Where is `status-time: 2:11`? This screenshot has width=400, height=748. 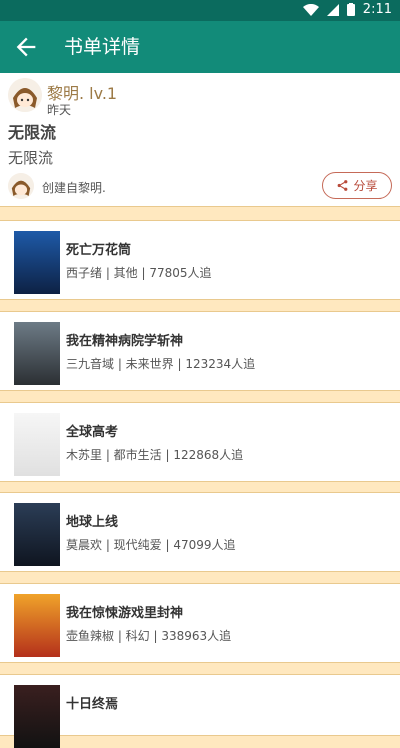
status-time: 2:11 is located at coordinates (377, 9).